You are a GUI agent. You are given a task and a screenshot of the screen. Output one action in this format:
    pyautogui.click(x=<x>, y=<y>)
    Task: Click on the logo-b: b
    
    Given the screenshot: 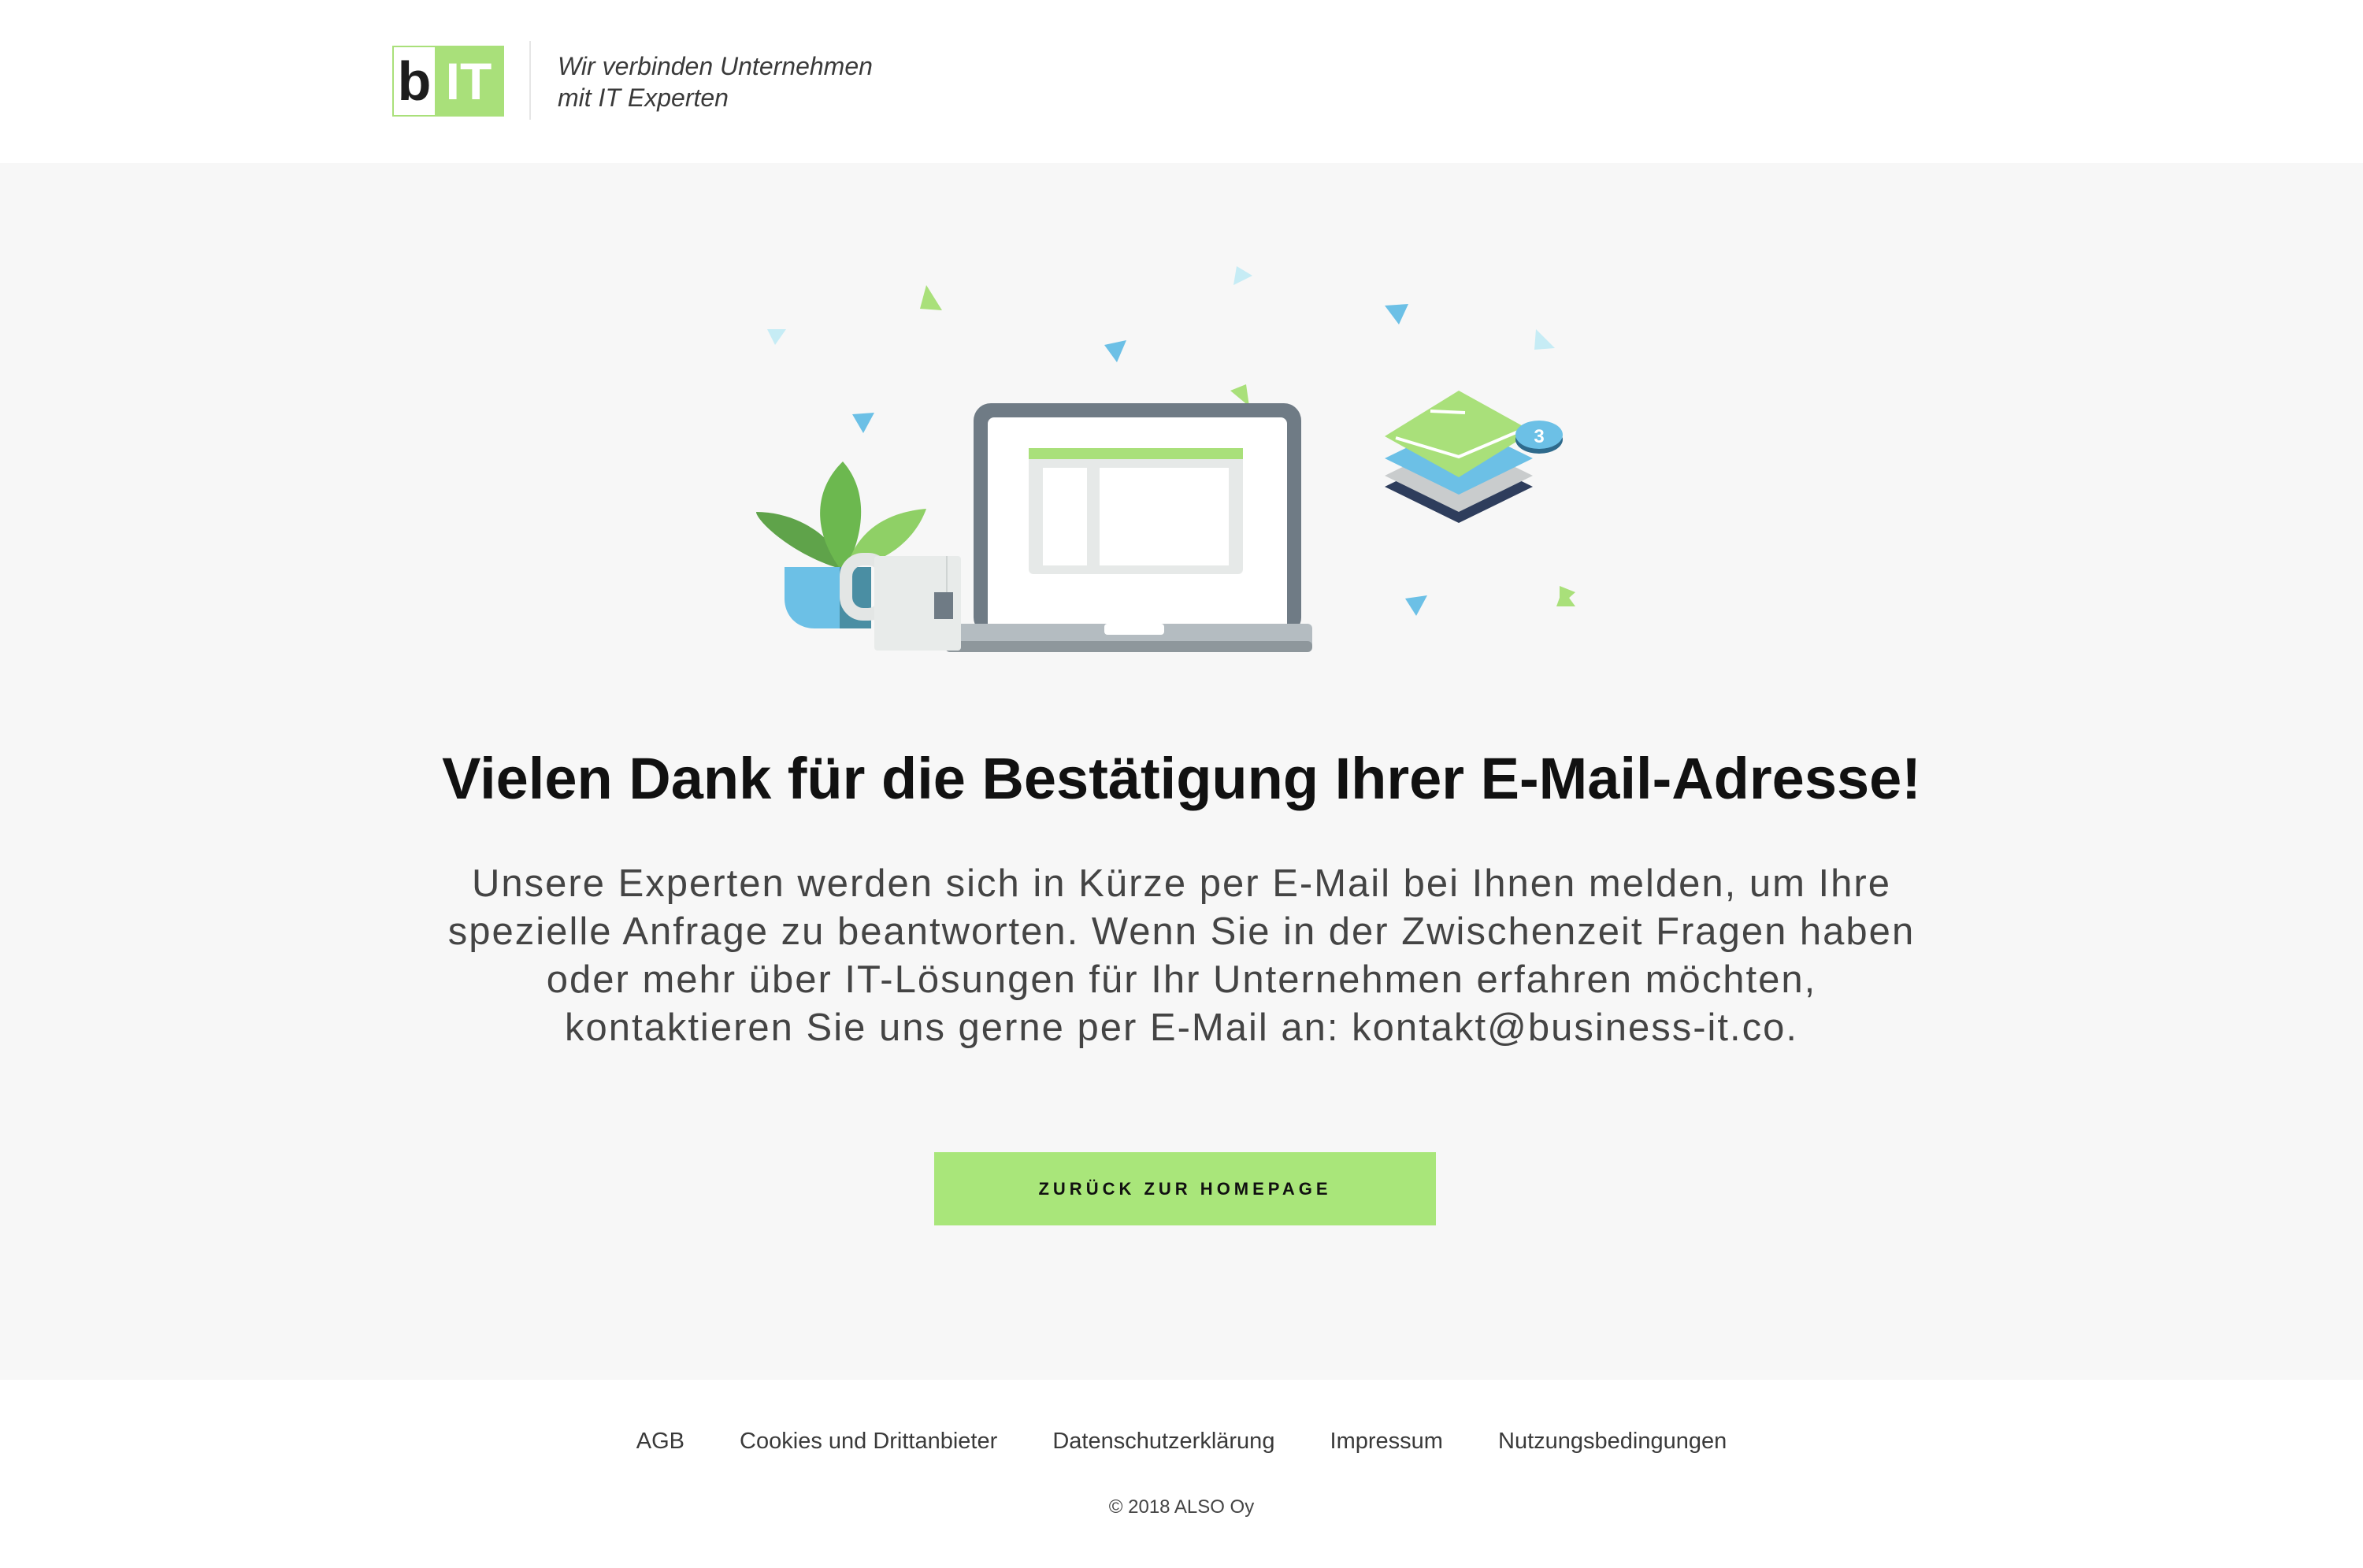 What is the action you would take?
    pyautogui.click(x=415, y=81)
    